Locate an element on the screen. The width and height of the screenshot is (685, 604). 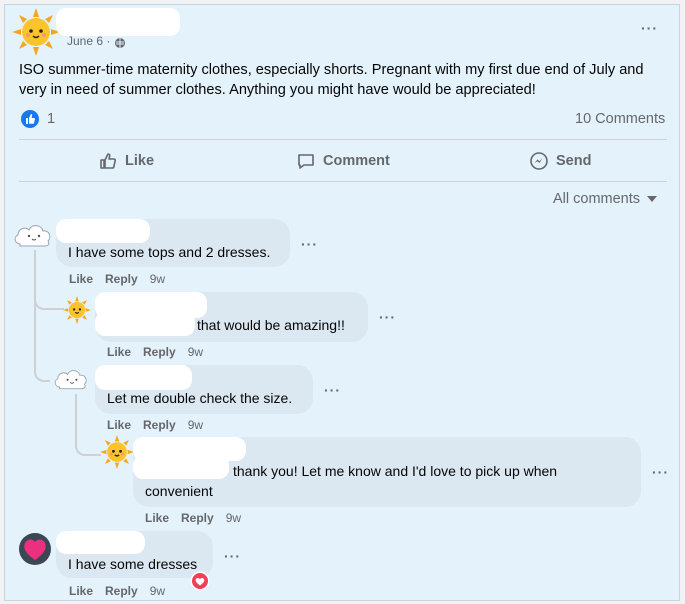
thumbs-up-icon is located at coordinates (108, 161).